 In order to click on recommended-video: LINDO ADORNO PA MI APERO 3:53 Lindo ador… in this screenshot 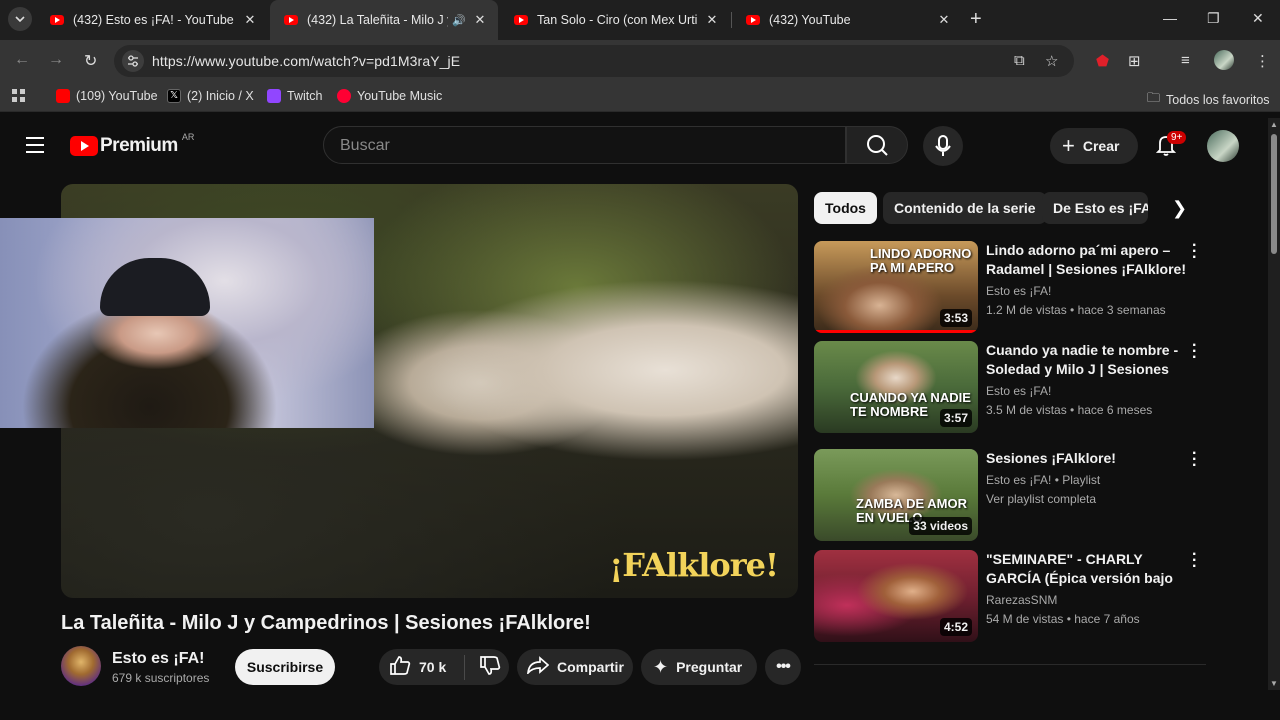, I will do `click(1014, 285)`.